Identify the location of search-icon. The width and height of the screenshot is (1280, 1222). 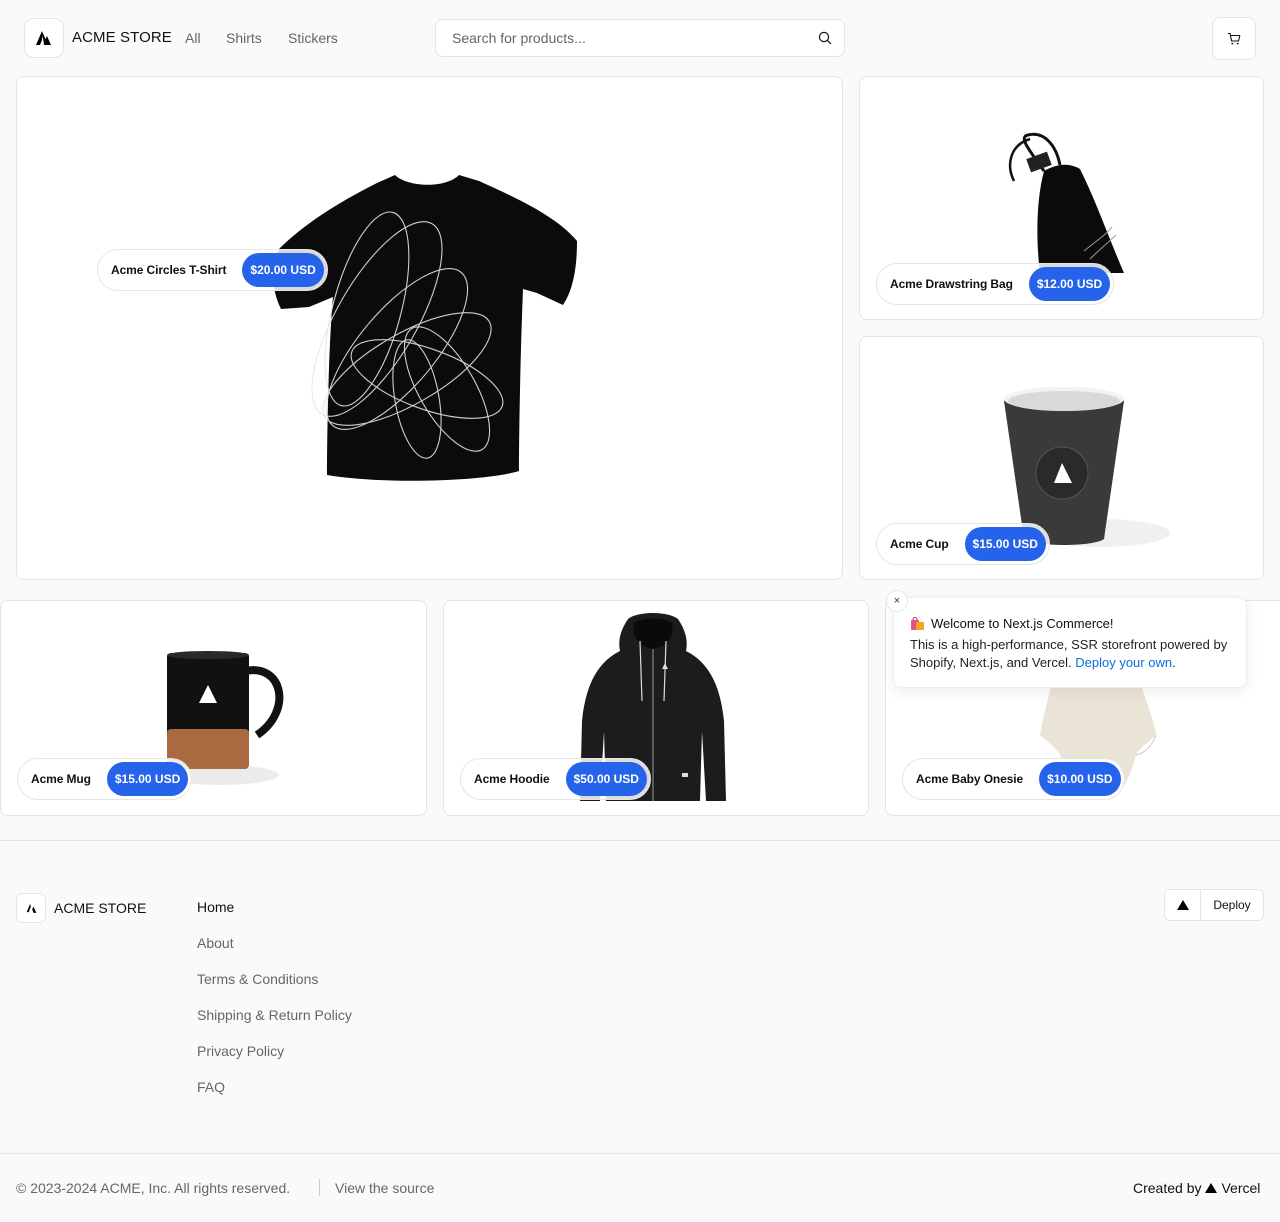
(825, 38).